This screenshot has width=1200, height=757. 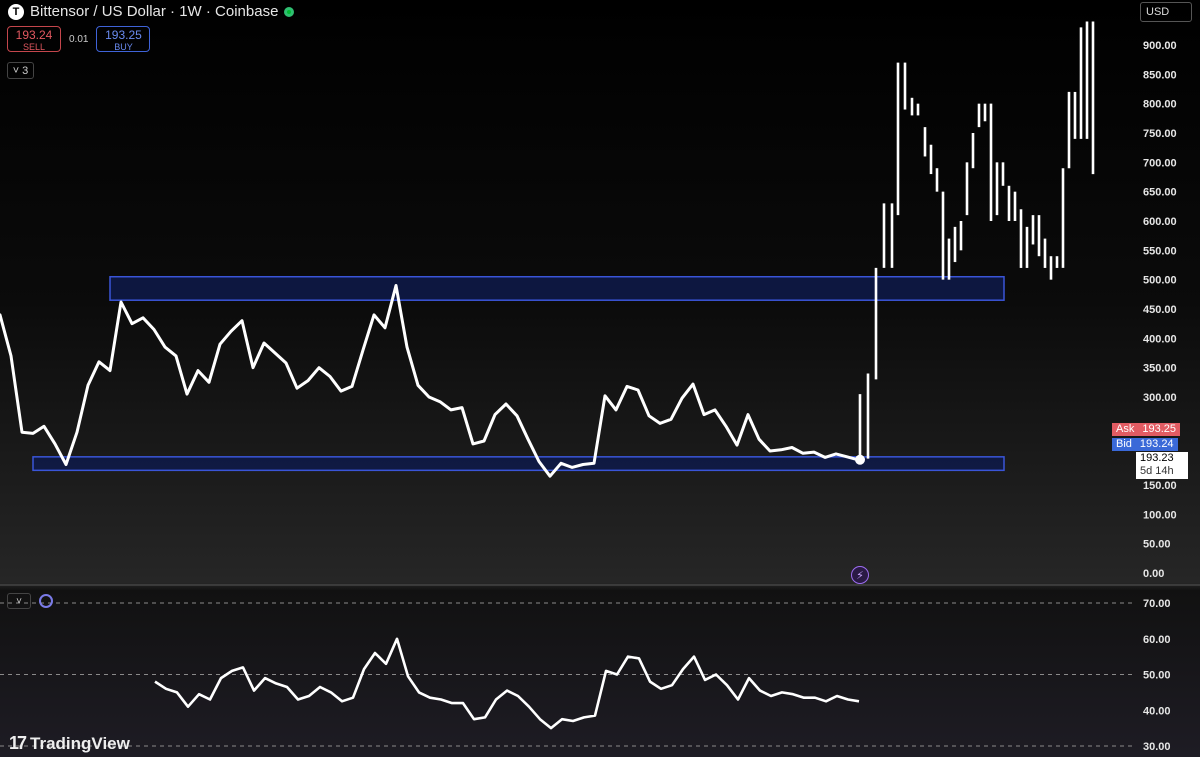 I want to click on buy-button: 193.25 BUY, so click(x=123, y=39).